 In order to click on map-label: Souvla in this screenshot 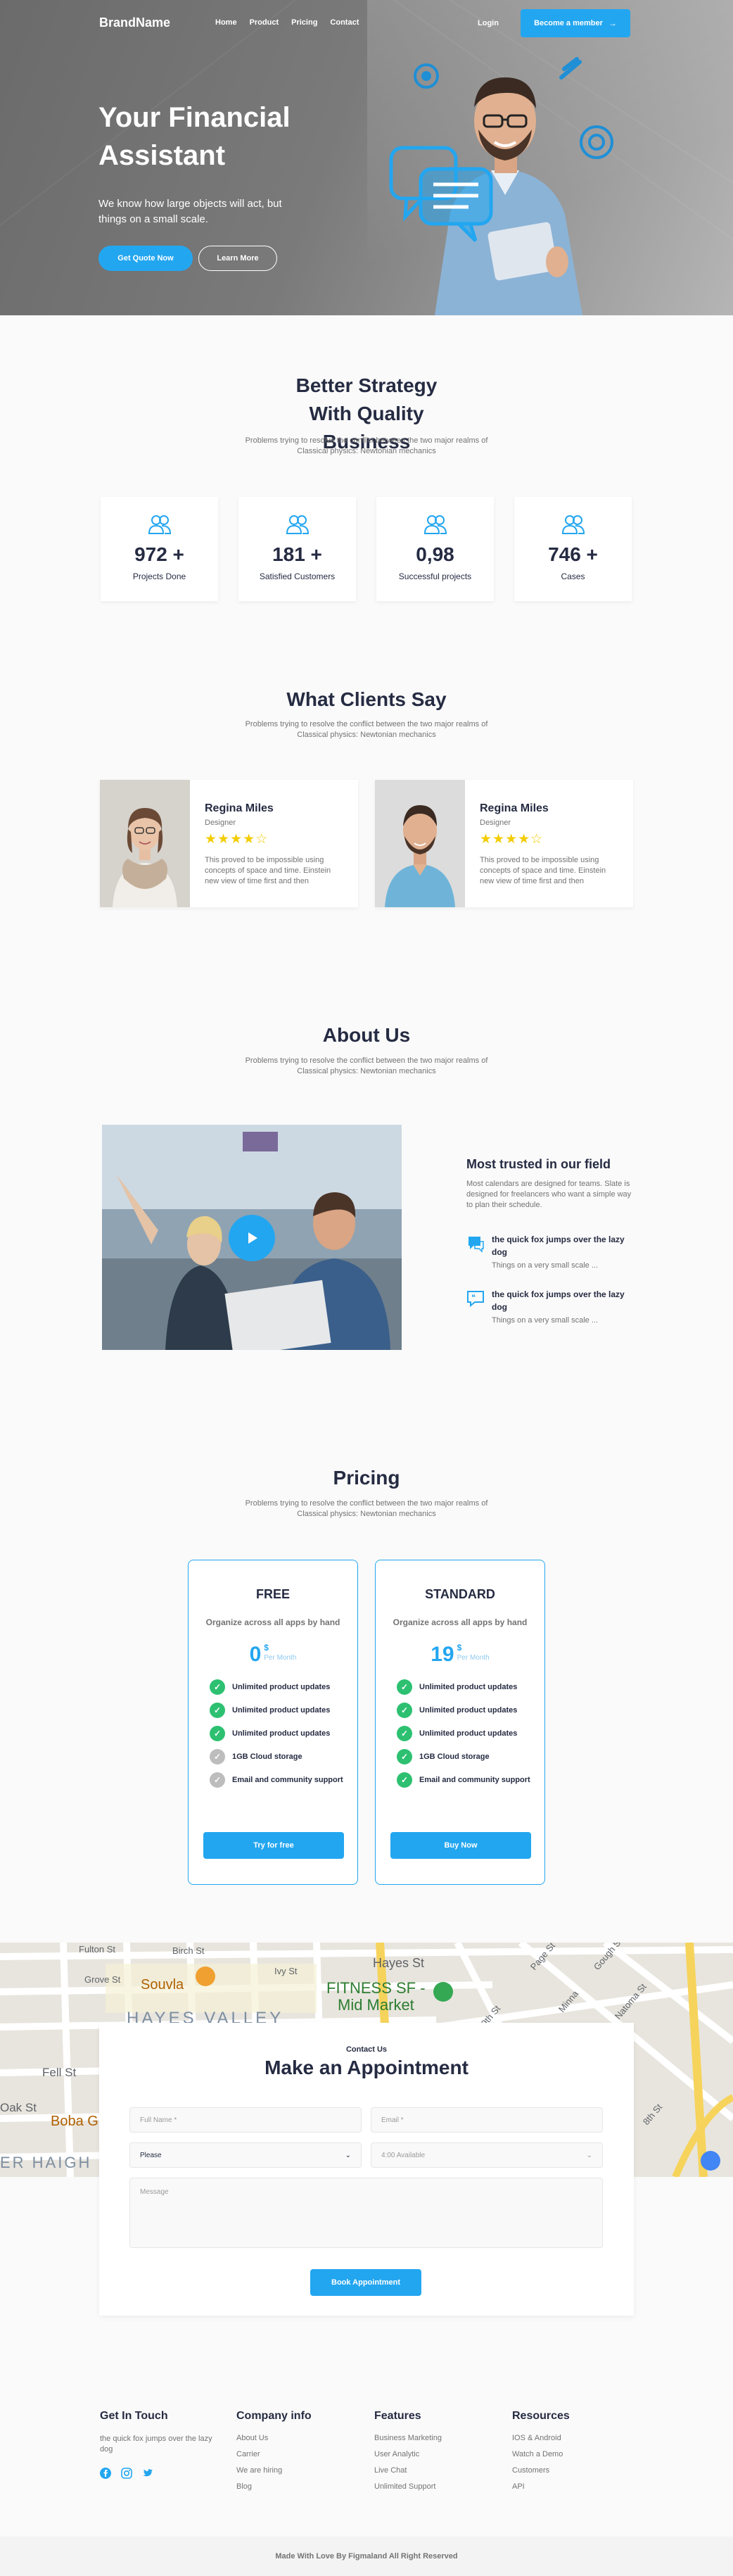, I will do `click(162, 1985)`.